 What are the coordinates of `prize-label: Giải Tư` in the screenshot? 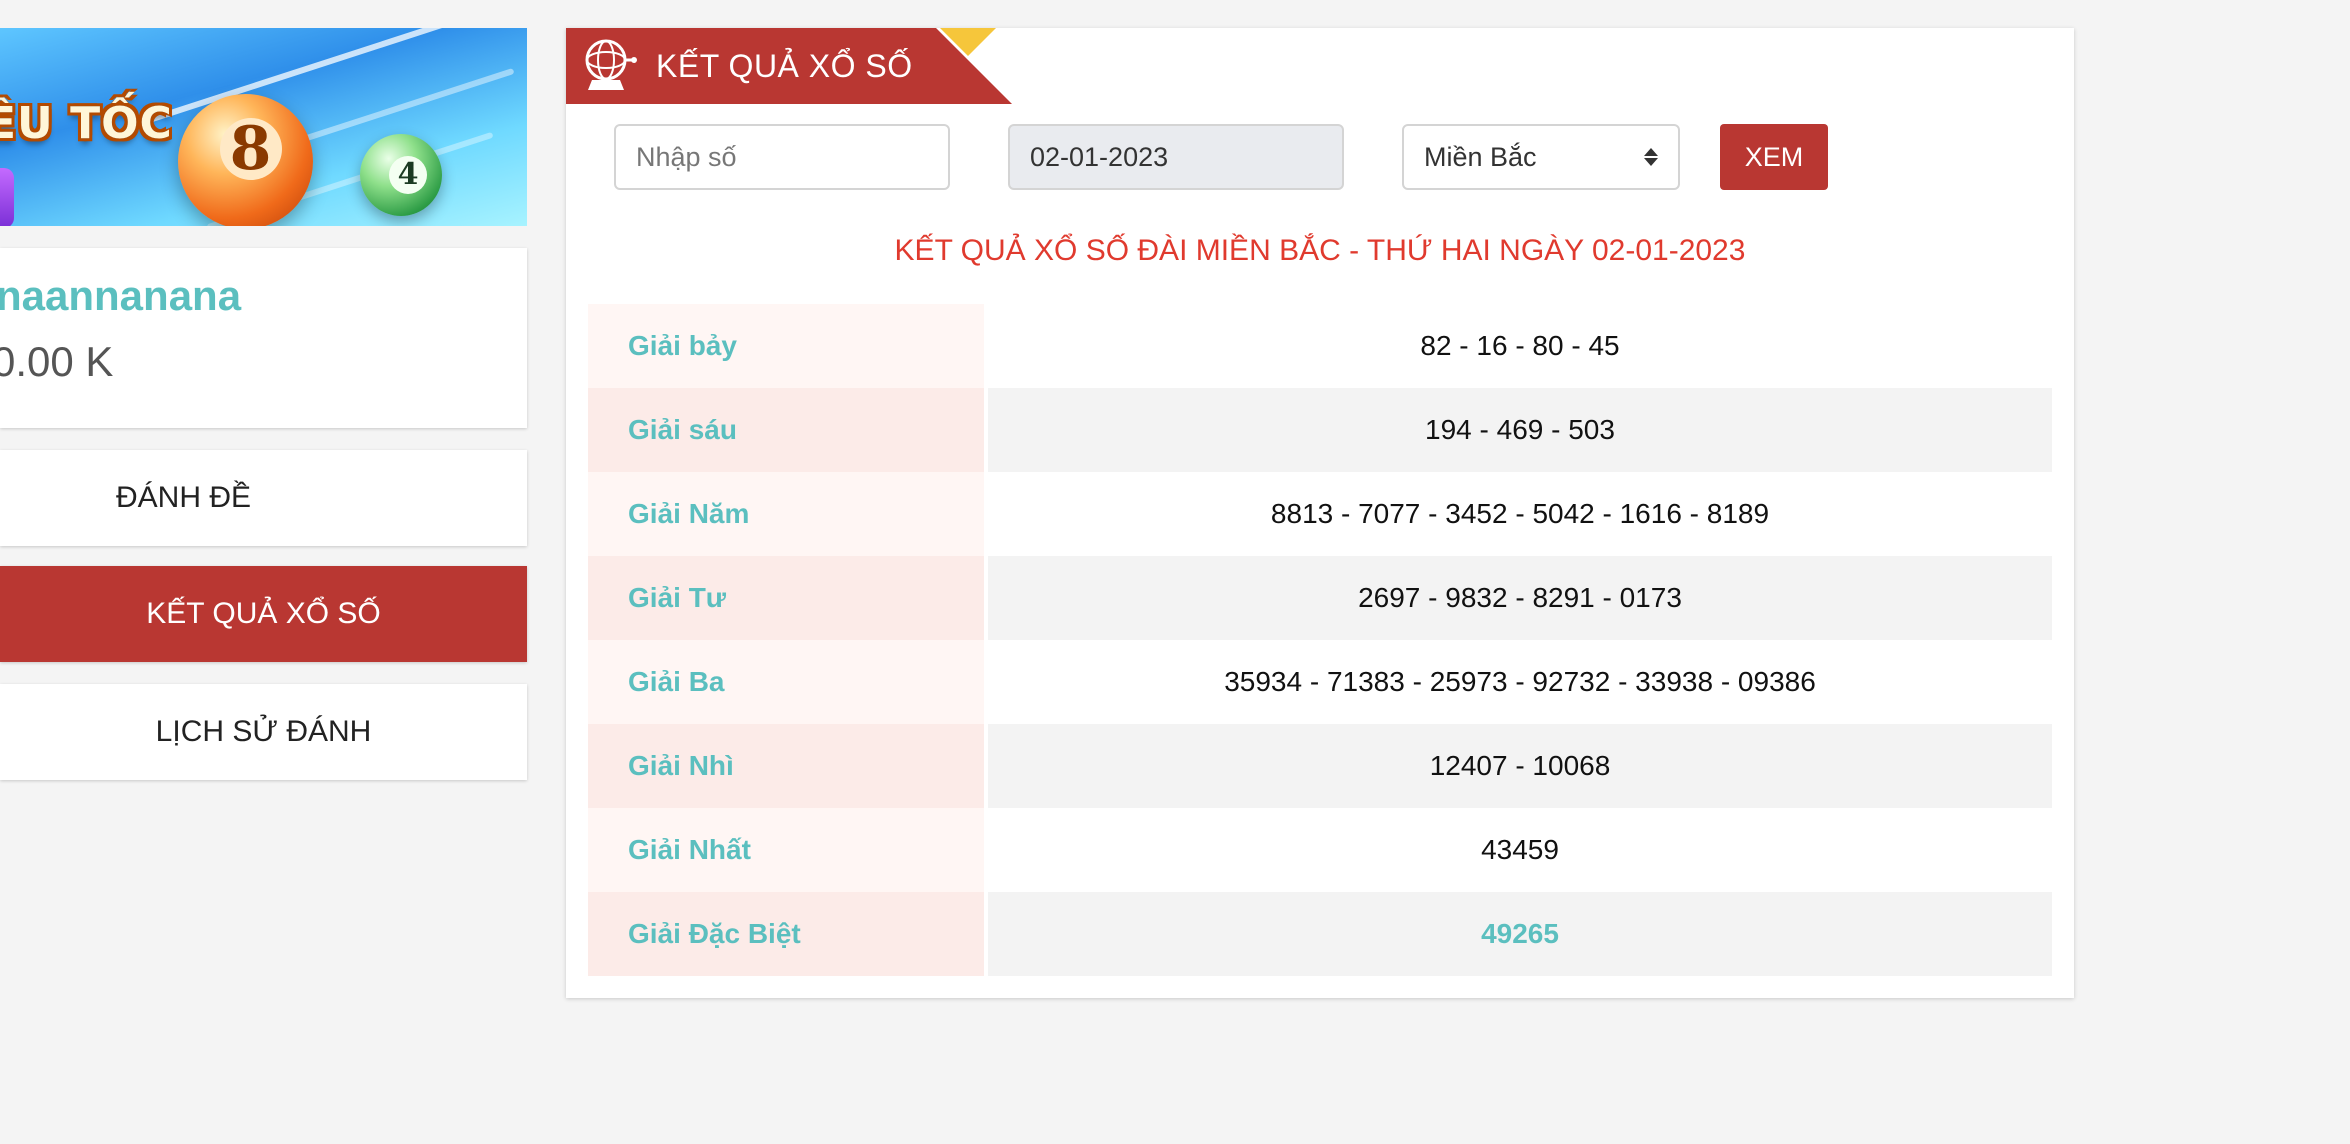 It's located at (786, 598).